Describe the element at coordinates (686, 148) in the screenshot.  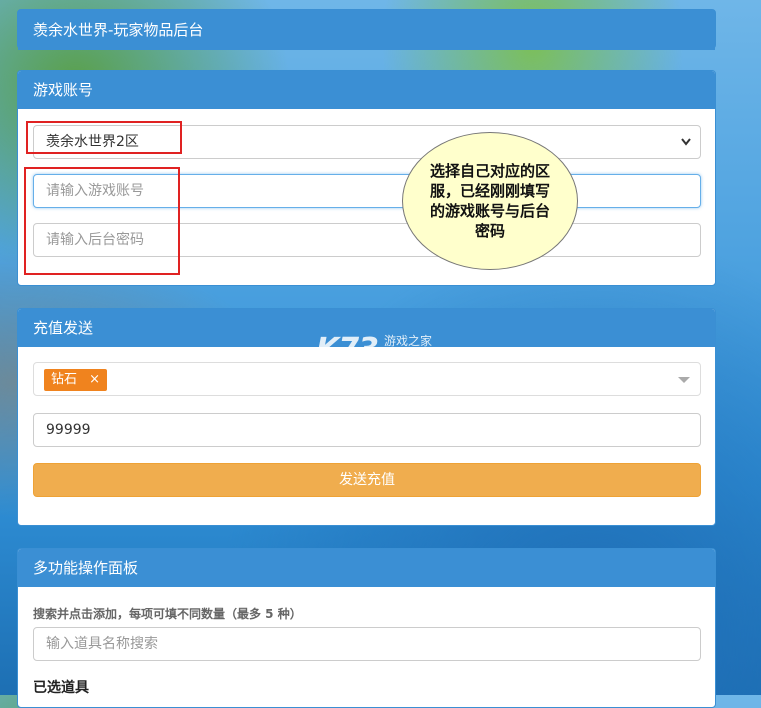
I see `chevron-down-icon` at that location.